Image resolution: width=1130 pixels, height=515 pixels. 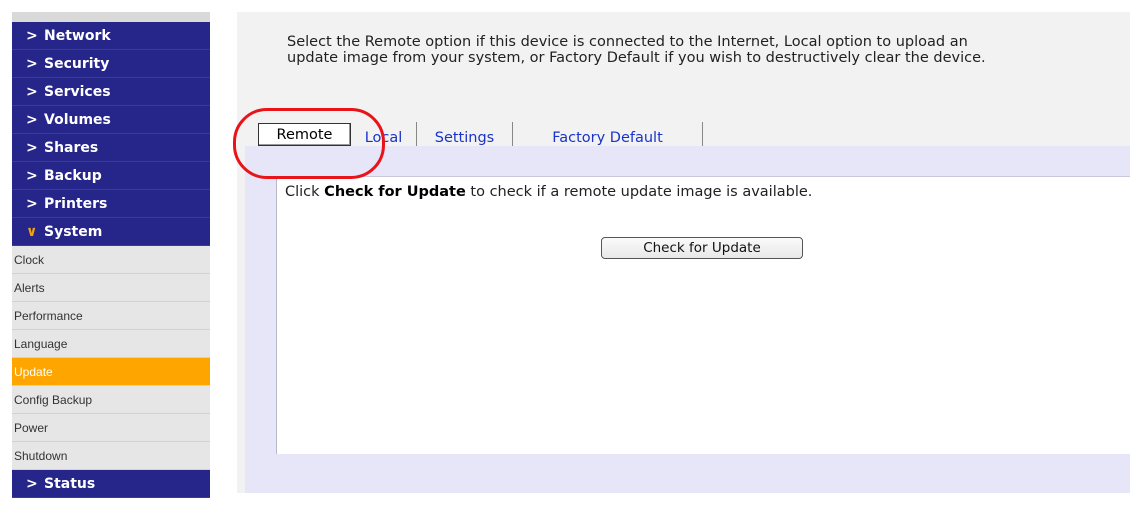 What do you see at coordinates (702, 248) in the screenshot?
I see `check-for-update-button: Check for Update` at bounding box center [702, 248].